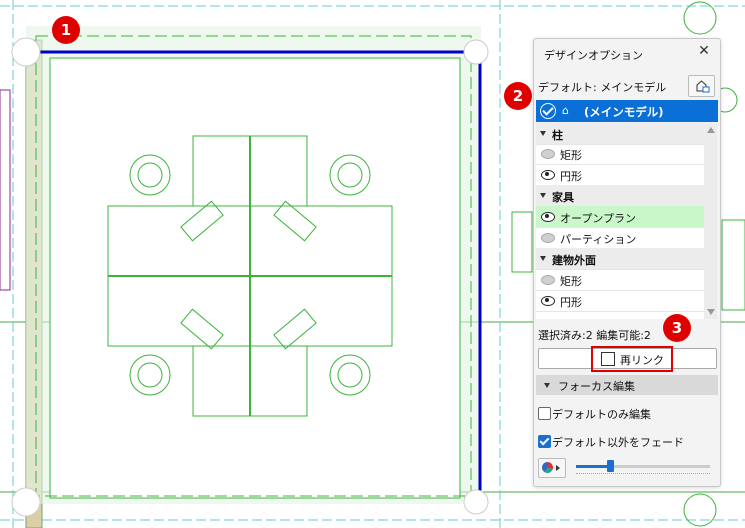 Image resolution: width=745 pixels, height=528 pixels. Describe the element at coordinates (618, 442) in the screenshot. I see `fade-others-label: デフォルト以外をフェード` at that location.